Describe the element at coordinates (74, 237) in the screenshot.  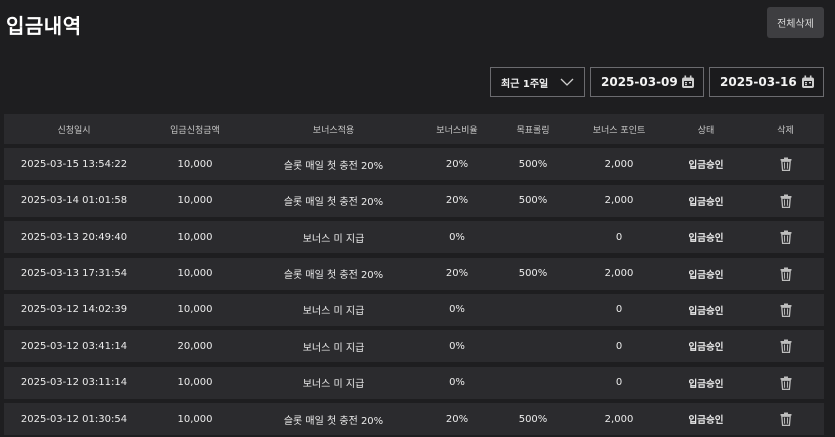
I see `cell-datetime: 2025-03-13 20:49:40` at that location.